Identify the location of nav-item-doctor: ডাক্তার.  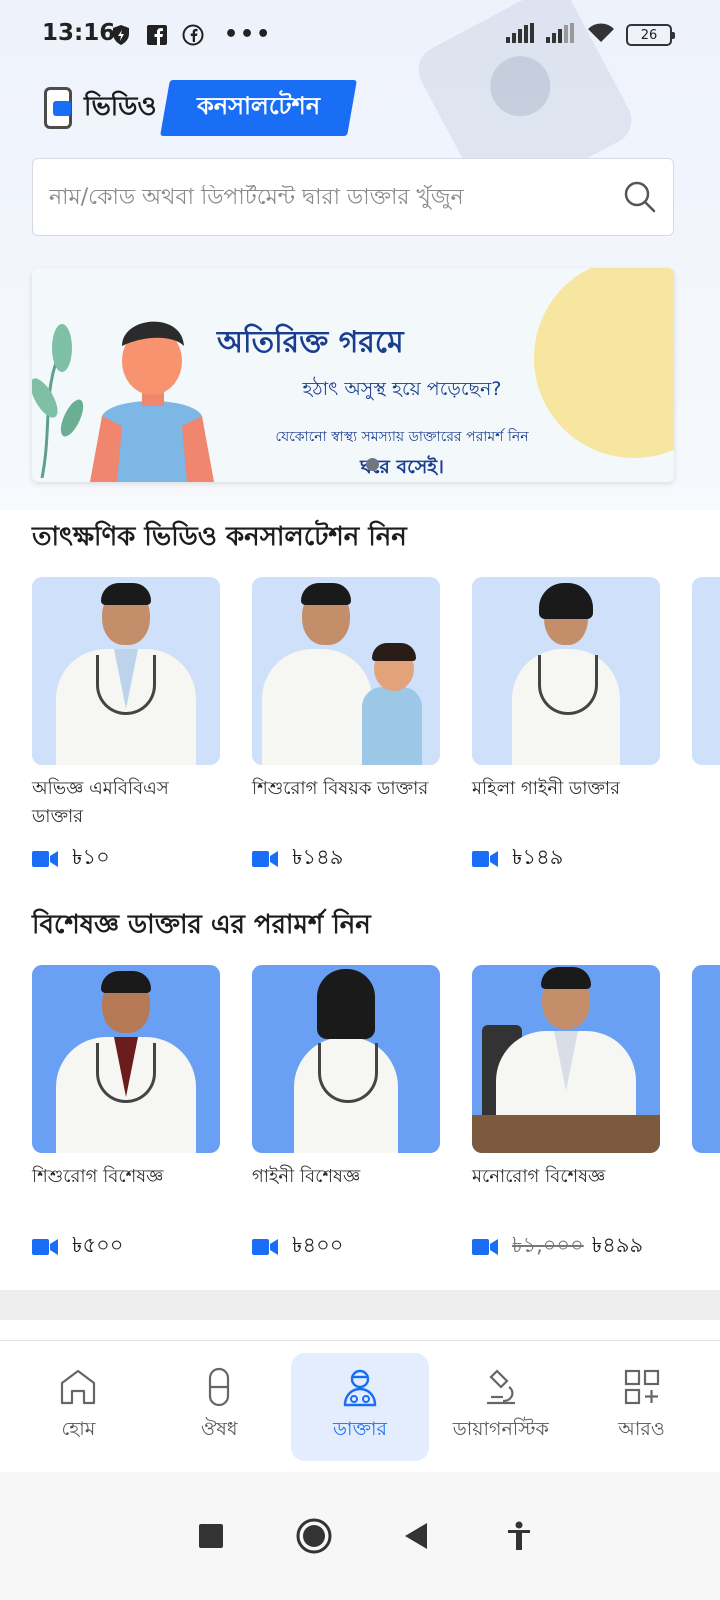
(359, 1407).